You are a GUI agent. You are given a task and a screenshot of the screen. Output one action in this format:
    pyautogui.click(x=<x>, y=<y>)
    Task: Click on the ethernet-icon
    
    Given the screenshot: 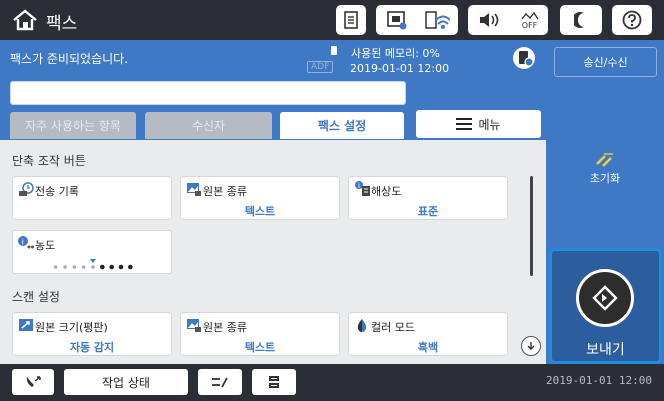 What is the action you would take?
    pyautogui.click(x=396, y=20)
    